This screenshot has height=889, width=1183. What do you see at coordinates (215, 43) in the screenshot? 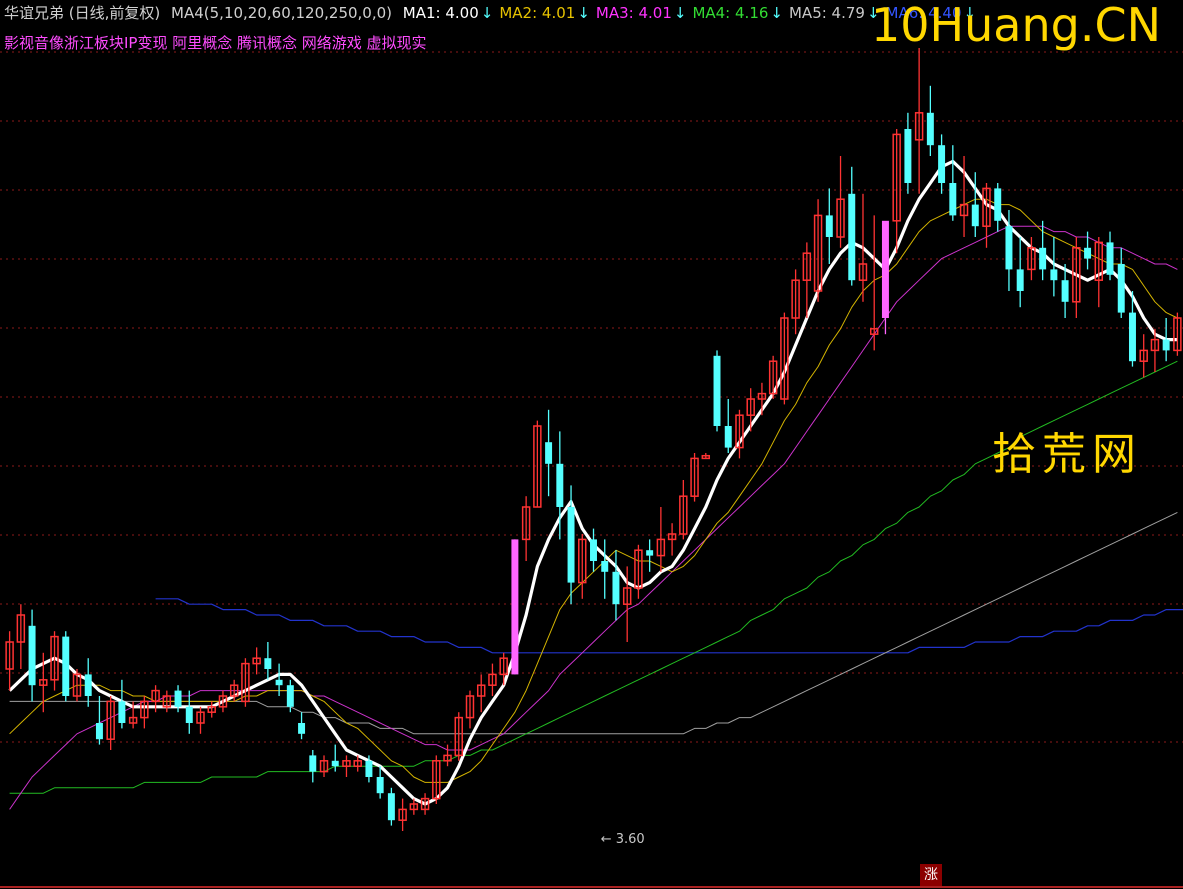
I see `concept-tags: 影视音像浙江板块IP变现 阿里概念 腾讯概念 网络游戏 虚拟现实` at bounding box center [215, 43].